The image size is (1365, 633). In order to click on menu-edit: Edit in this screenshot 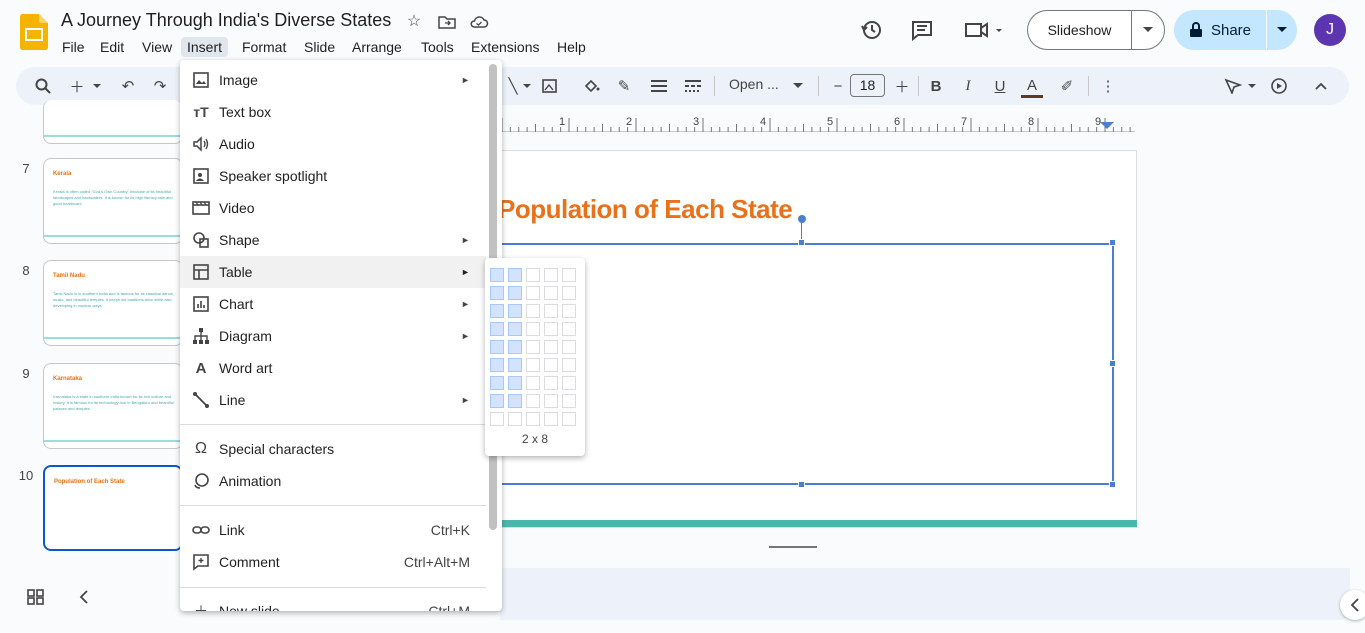, I will do `click(112, 47)`.